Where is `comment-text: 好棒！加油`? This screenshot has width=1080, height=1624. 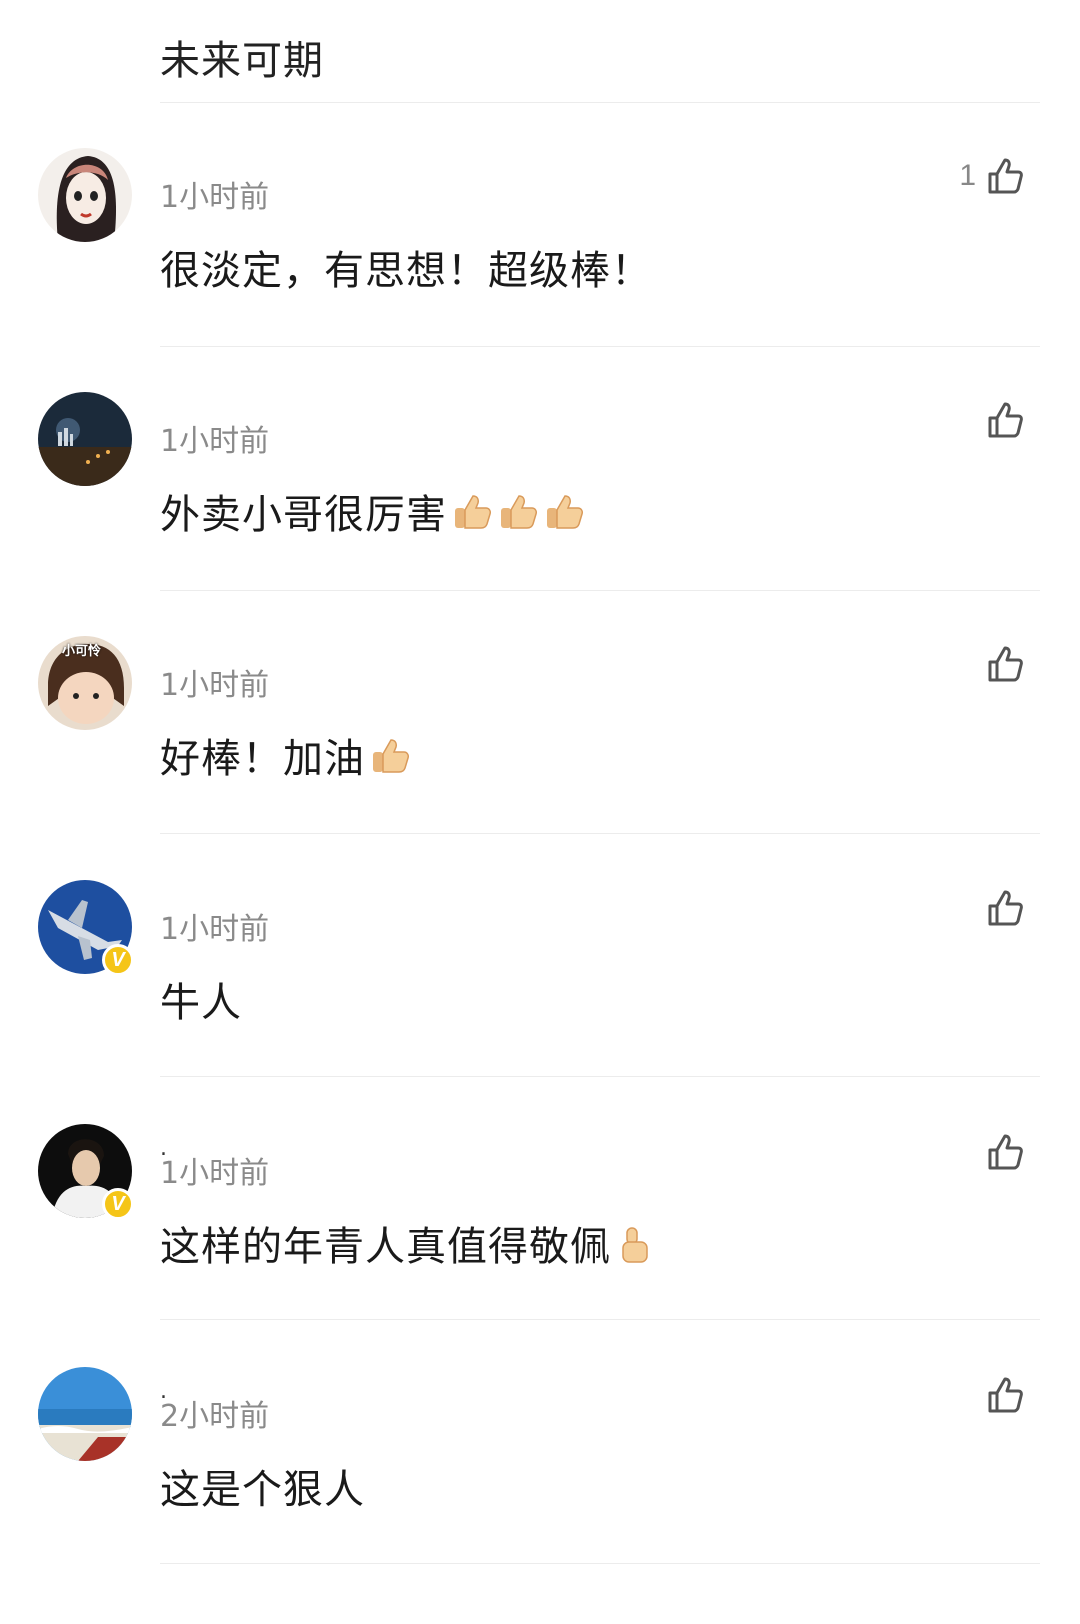
comment-text: 好棒！加油 is located at coordinates (285, 755).